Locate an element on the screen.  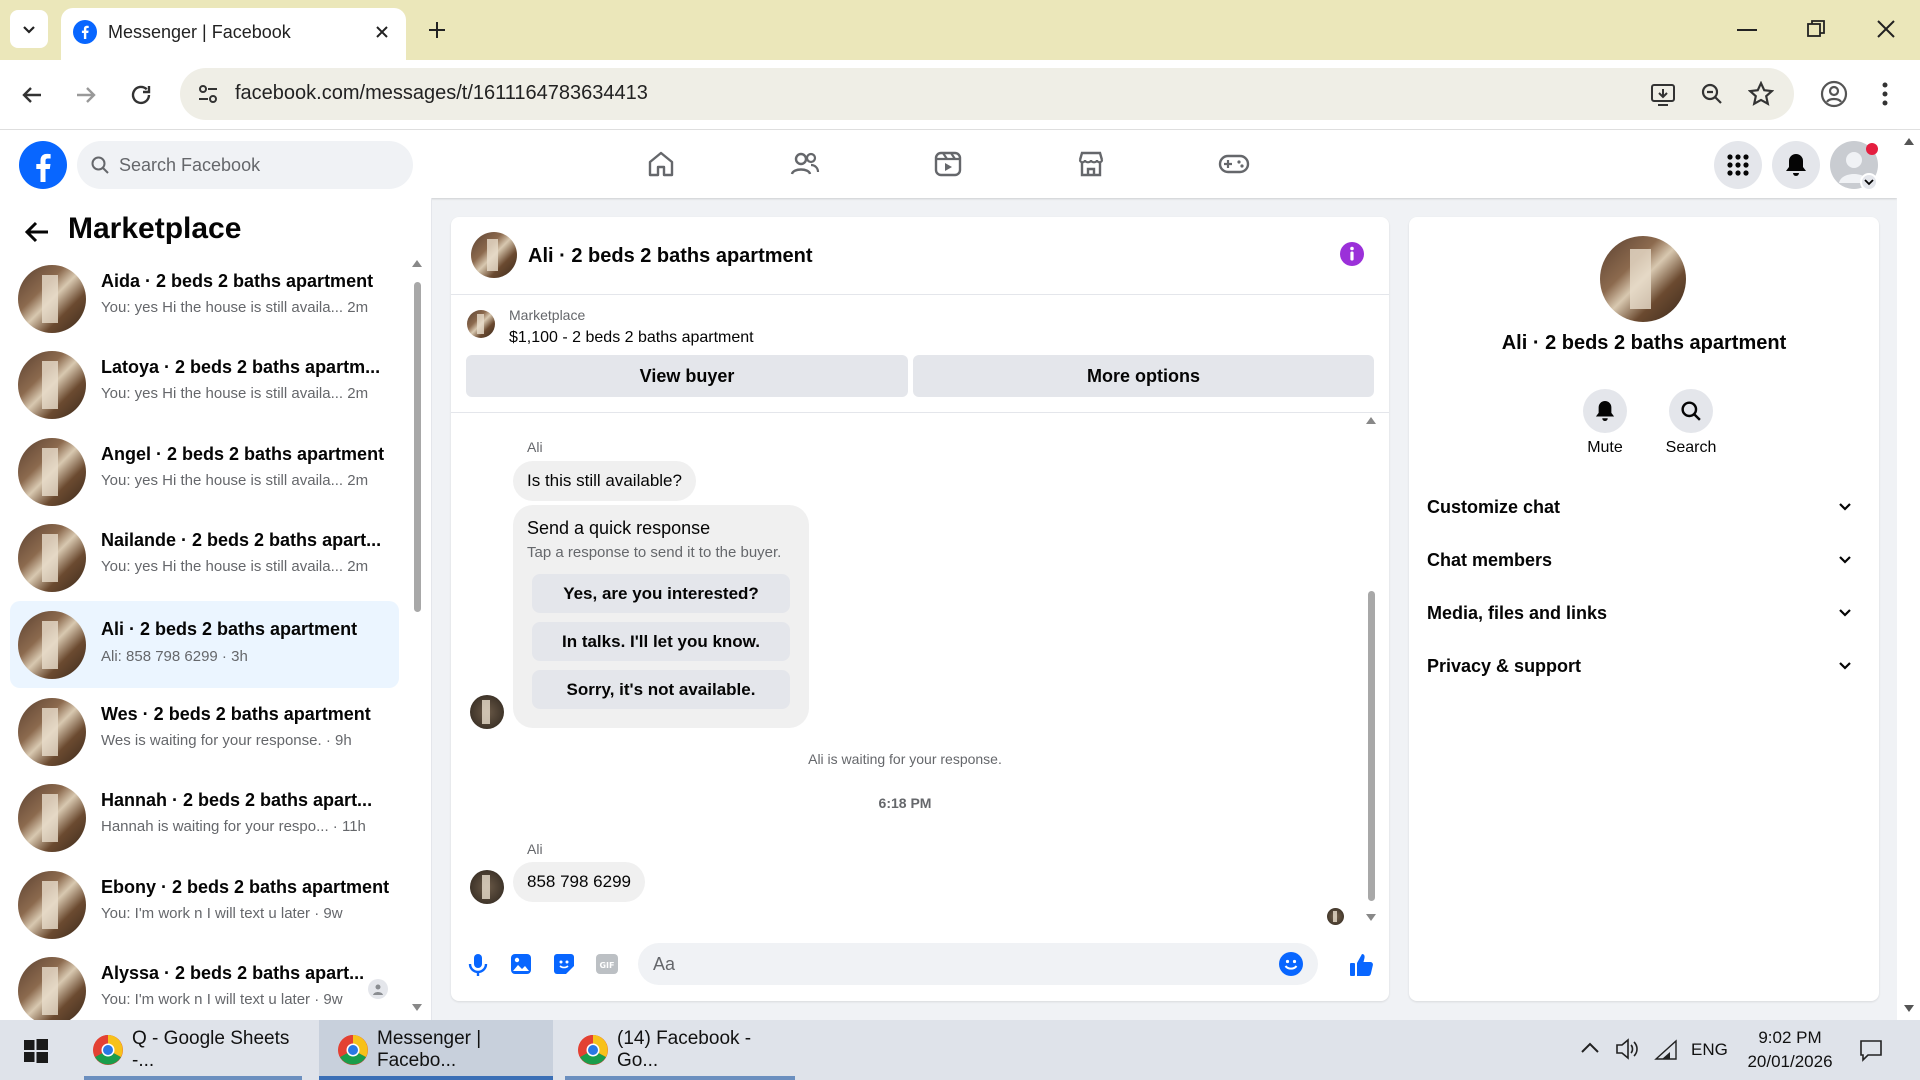
browser-tab-messenger: Messenger | Facebook is located at coordinates (233, 34).